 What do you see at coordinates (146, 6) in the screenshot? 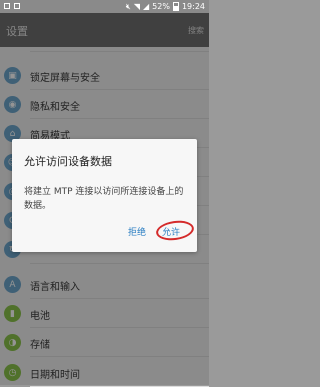
I see `signal-icon: ◢` at bounding box center [146, 6].